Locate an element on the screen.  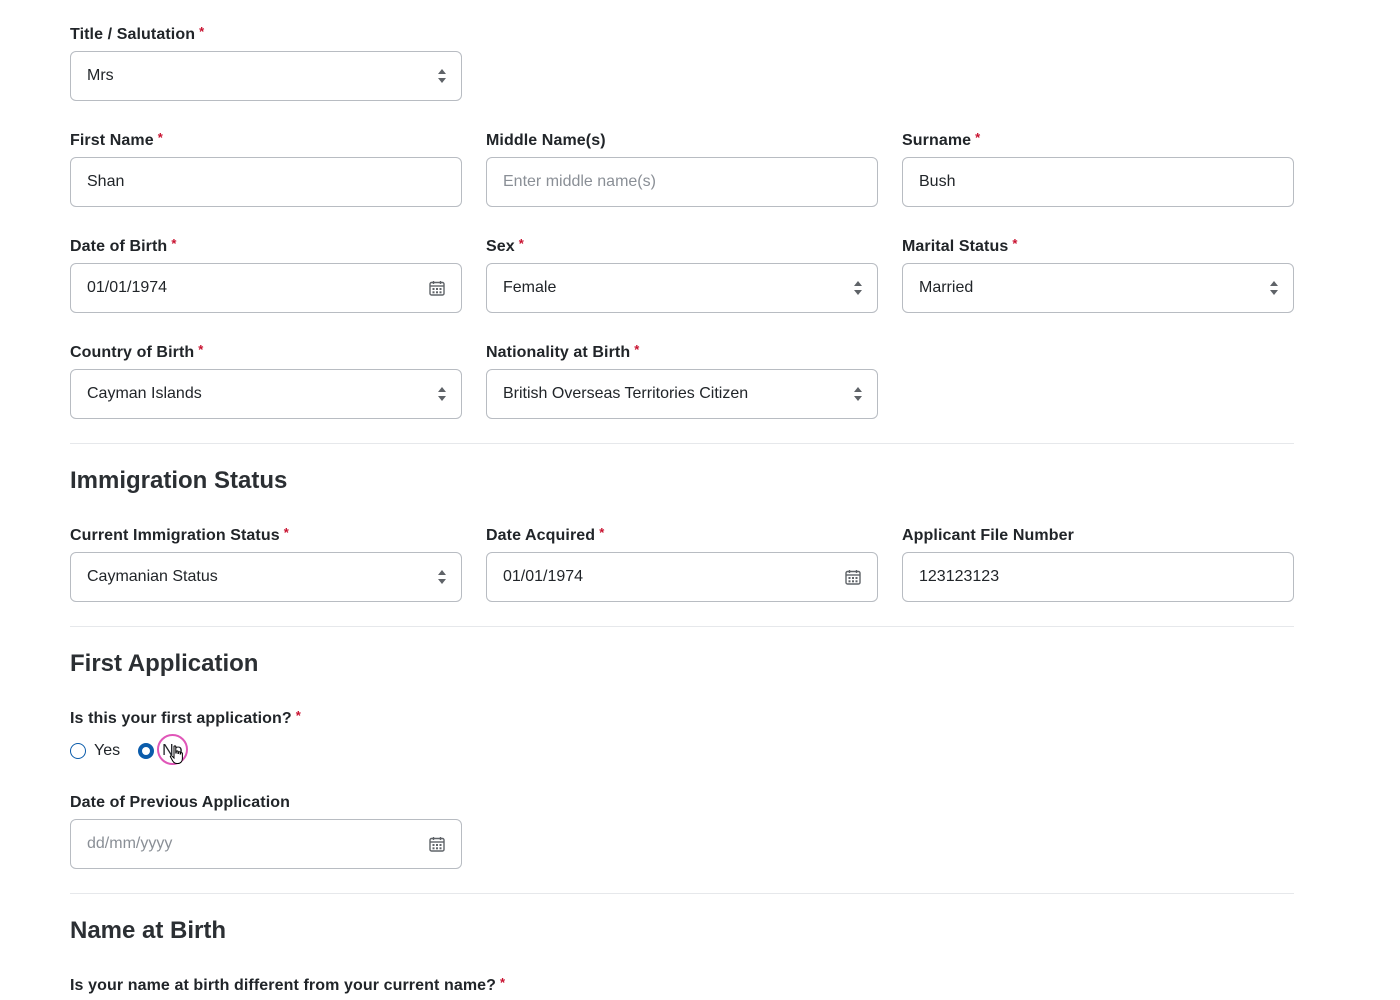
date-acquired-label: Date Acquired * is located at coordinates (545, 534).